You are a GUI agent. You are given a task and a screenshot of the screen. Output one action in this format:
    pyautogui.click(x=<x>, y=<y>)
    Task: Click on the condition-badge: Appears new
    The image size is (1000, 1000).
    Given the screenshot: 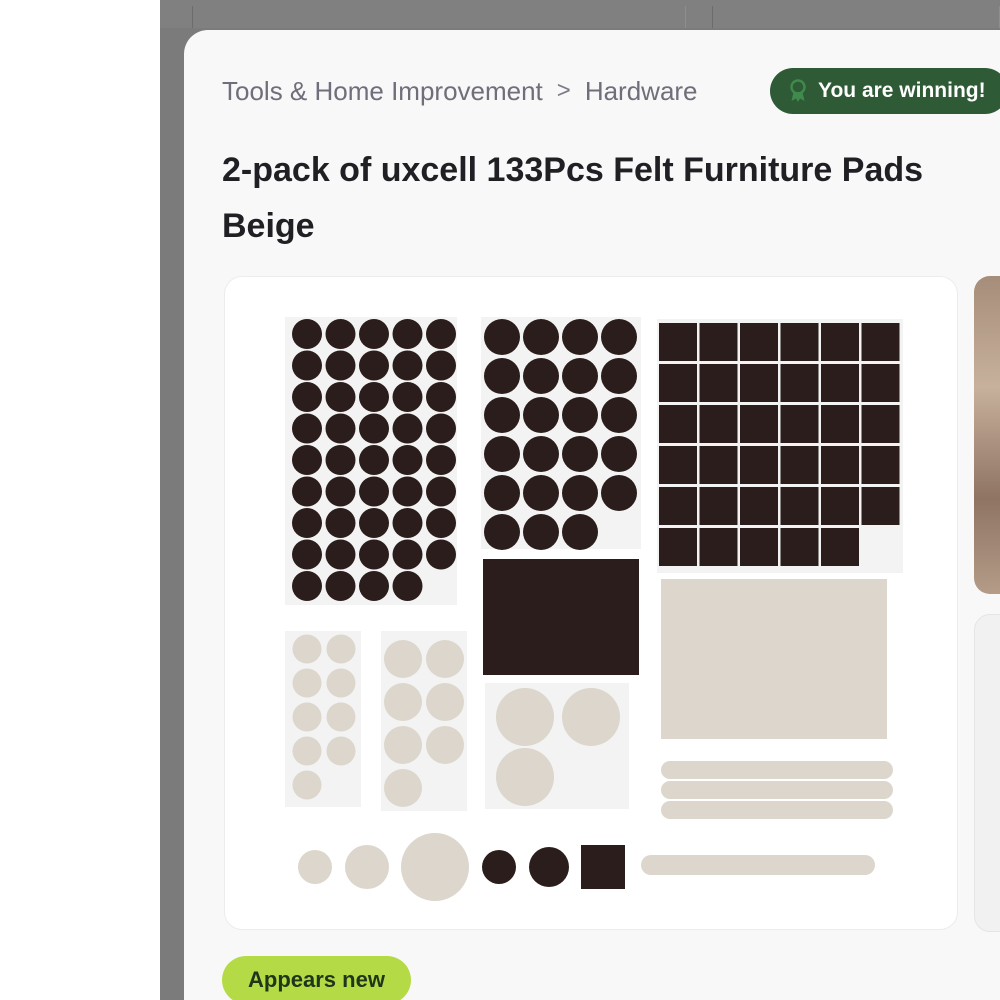 What is the action you would take?
    pyautogui.click(x=316, y=978)
    